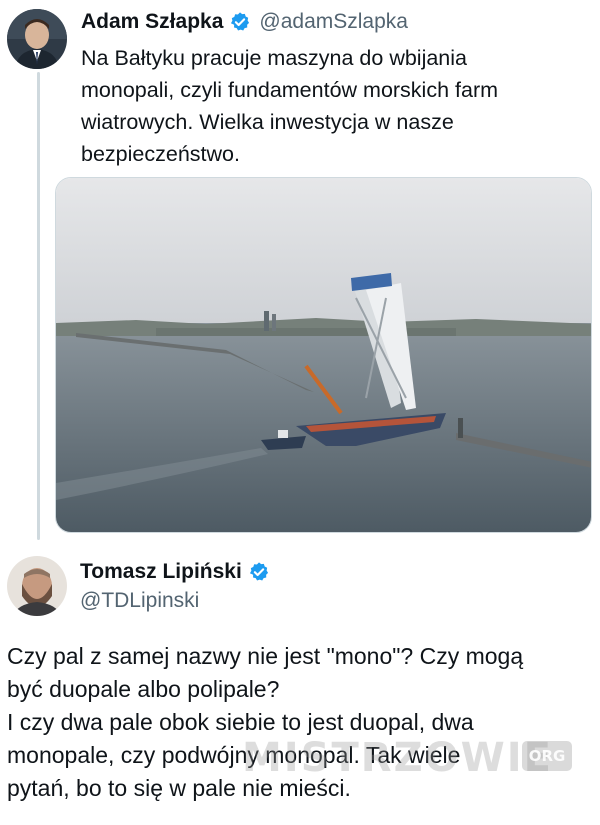 The image size is (600, 825). What do you see at coordinates (179, 788) in the screenshot?
I see `tweet2-line: pytań, bo to się w pale nie mieści.` at bounding box center [179, 788].